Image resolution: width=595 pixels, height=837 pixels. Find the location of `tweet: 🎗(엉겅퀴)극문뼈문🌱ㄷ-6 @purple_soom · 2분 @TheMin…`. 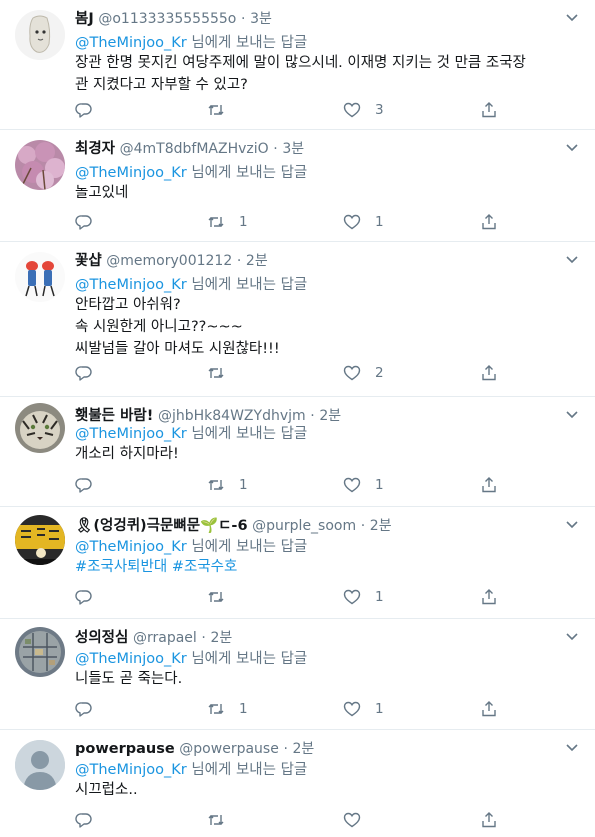

tweet: 🎗(엉겅퀴)극문뼈문🌱ㄷ-6 @purple_soom · 2분 @TheMin… is located at coordinates (297, 563).